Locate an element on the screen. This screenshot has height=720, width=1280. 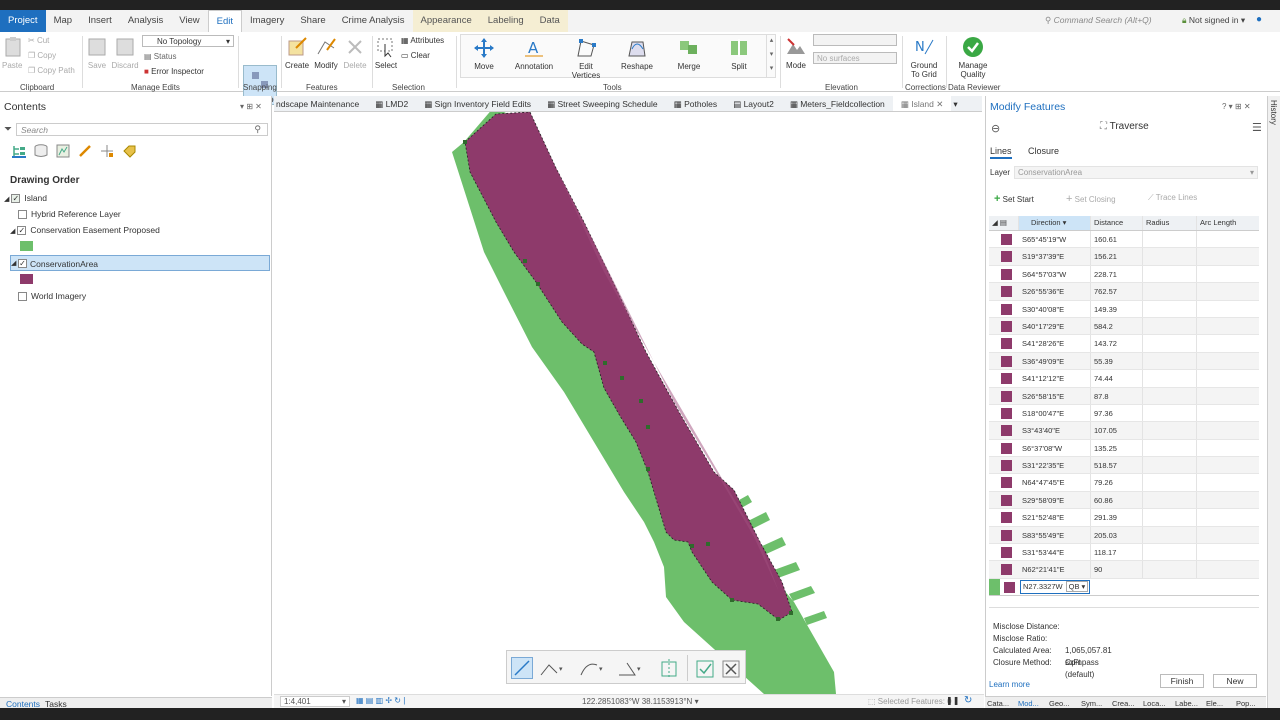
distance-cell: 118.17 is located at coordinates (1117, 552).